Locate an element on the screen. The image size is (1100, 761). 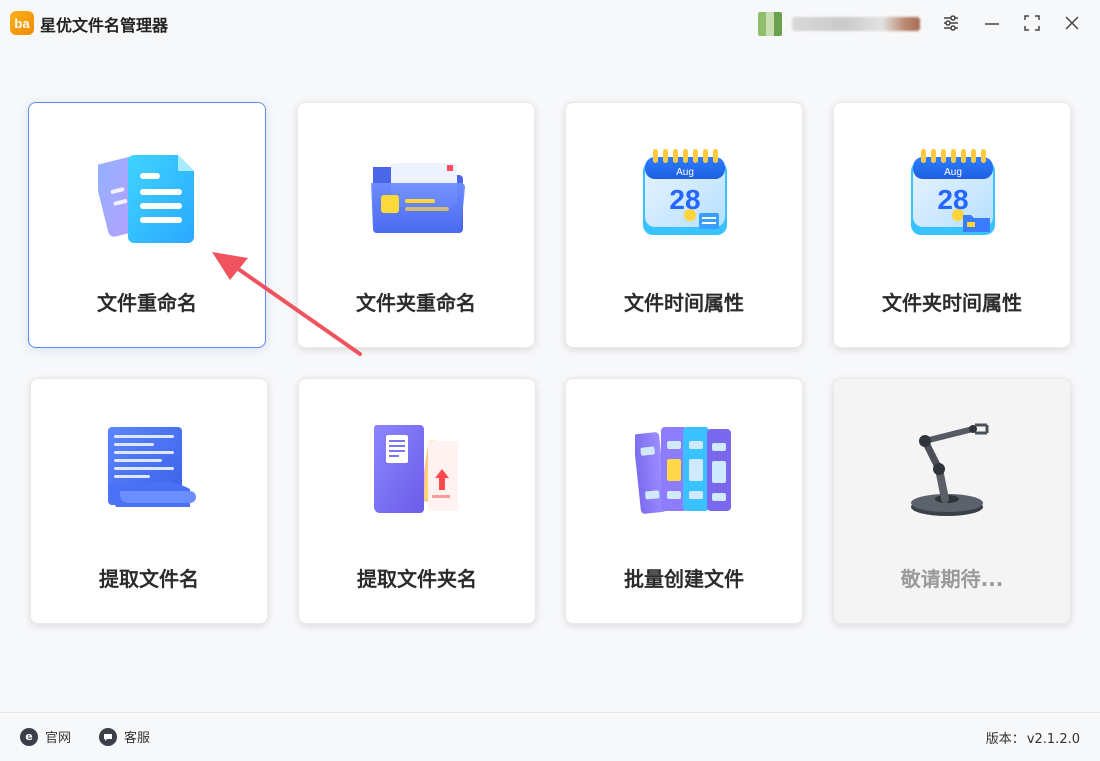
browser-e-icon: e is located at coordinates (29, 736).